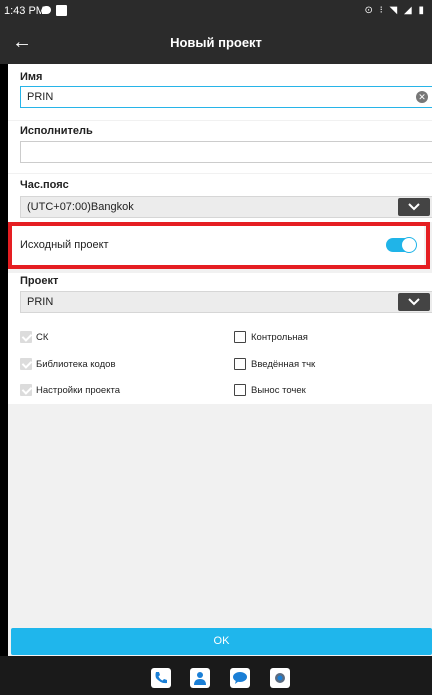 The height and width of the screenshot is (695, 432). Describe the element at coordinates (26, 364) in the screenshot. I see `checkbox-code-library` at that location.